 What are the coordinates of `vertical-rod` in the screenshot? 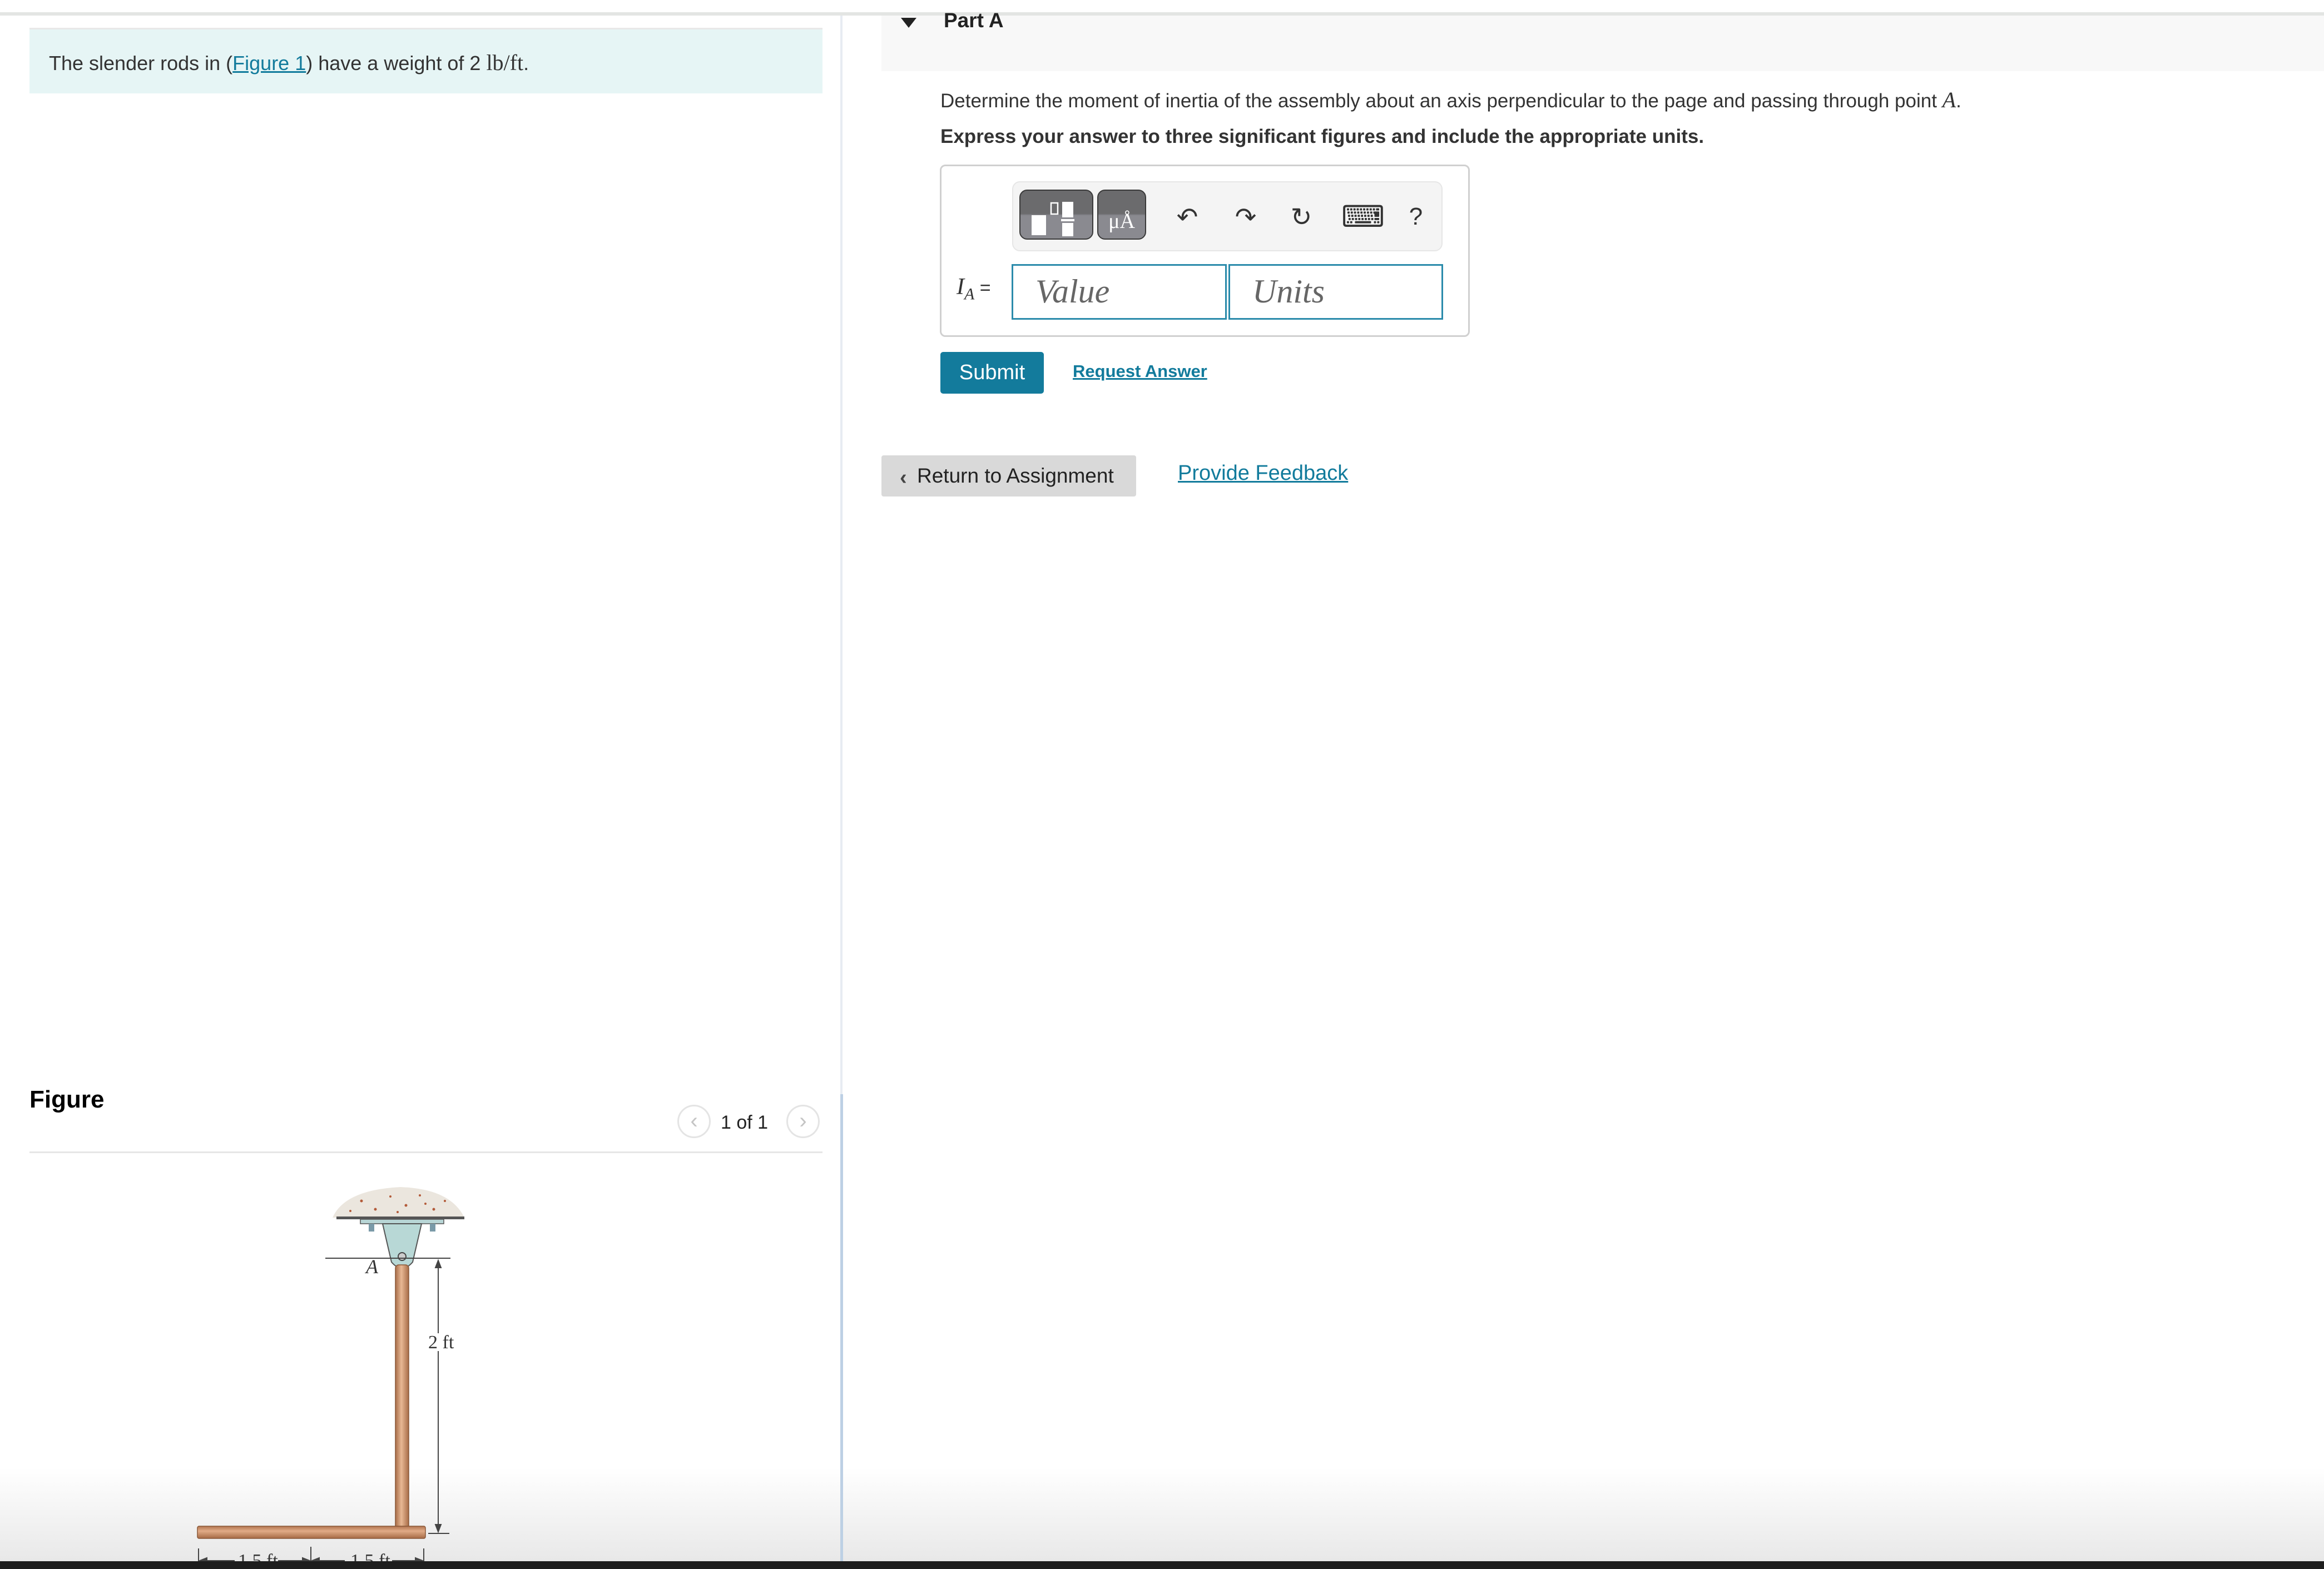 It's located at (402, 1397).